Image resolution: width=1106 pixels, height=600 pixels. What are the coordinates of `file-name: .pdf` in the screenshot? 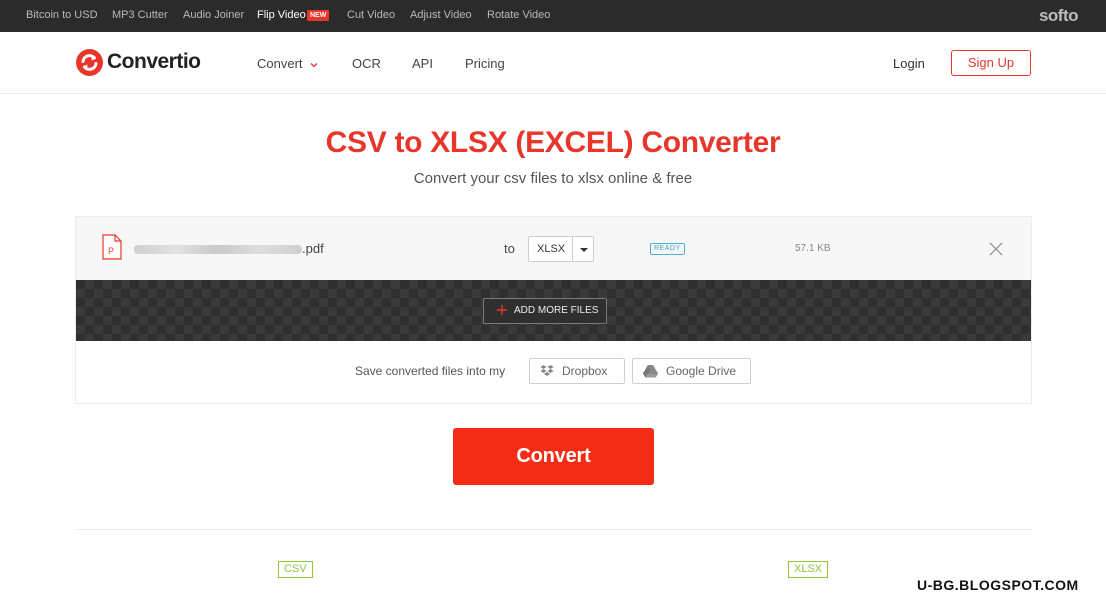 It's located at (229, 248).